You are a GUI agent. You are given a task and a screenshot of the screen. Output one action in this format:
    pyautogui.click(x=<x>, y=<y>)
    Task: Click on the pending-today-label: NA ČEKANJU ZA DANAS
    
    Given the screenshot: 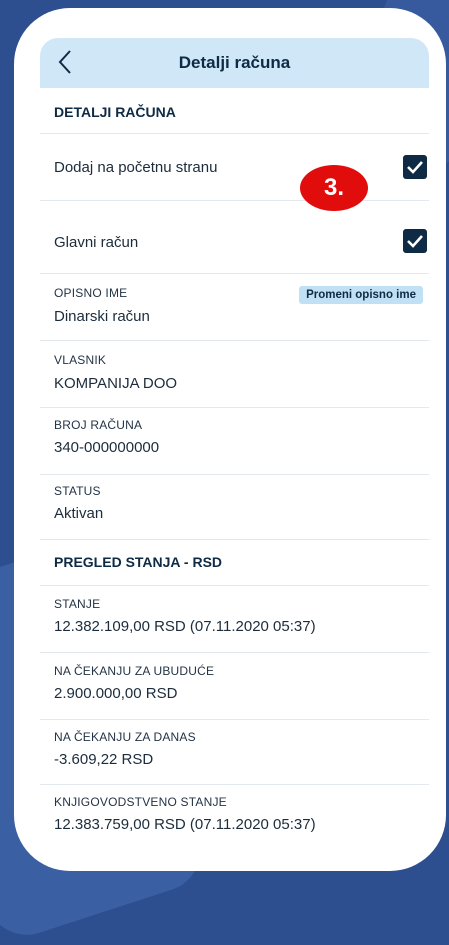 What is the action you would take?
    pyautogui.click(x=125, y=737)
    